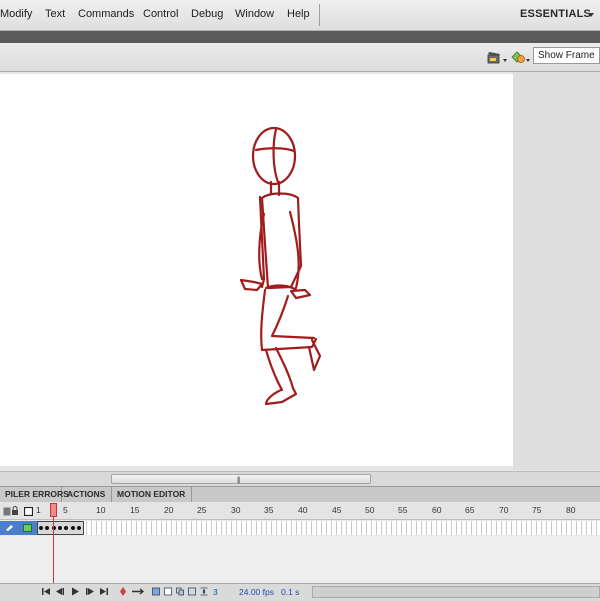  Describe the element at coordinates (556, 271) in the screenshot. I see `right-pasteboard` at that location.